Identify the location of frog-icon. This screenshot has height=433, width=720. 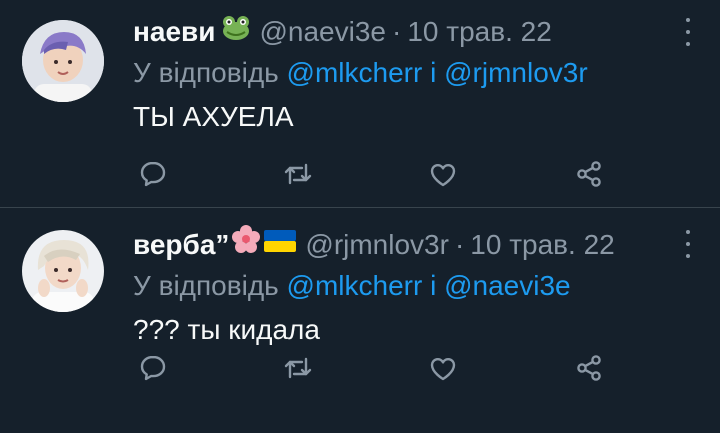
(236, 32).